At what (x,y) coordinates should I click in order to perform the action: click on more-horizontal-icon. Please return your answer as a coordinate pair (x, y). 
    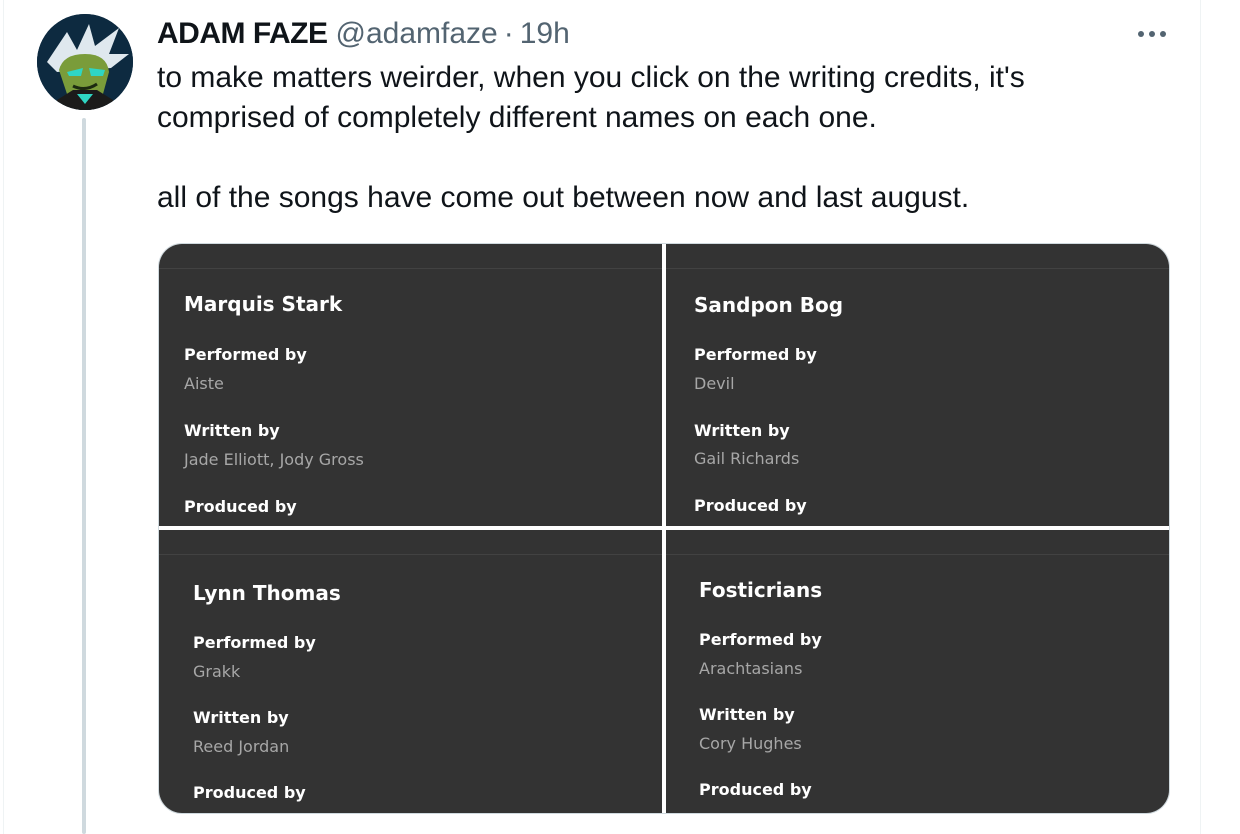
    Looking at the image, I should click on (1152, 34).